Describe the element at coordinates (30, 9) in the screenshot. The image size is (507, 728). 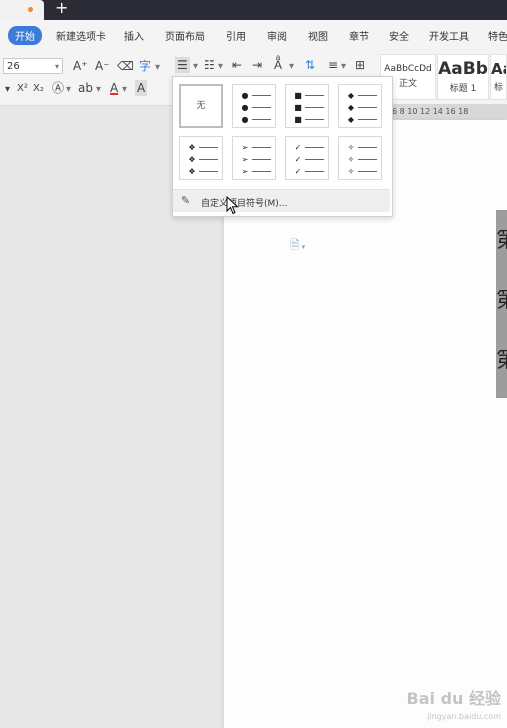
I see `unsaved-dot-icon` at that location.